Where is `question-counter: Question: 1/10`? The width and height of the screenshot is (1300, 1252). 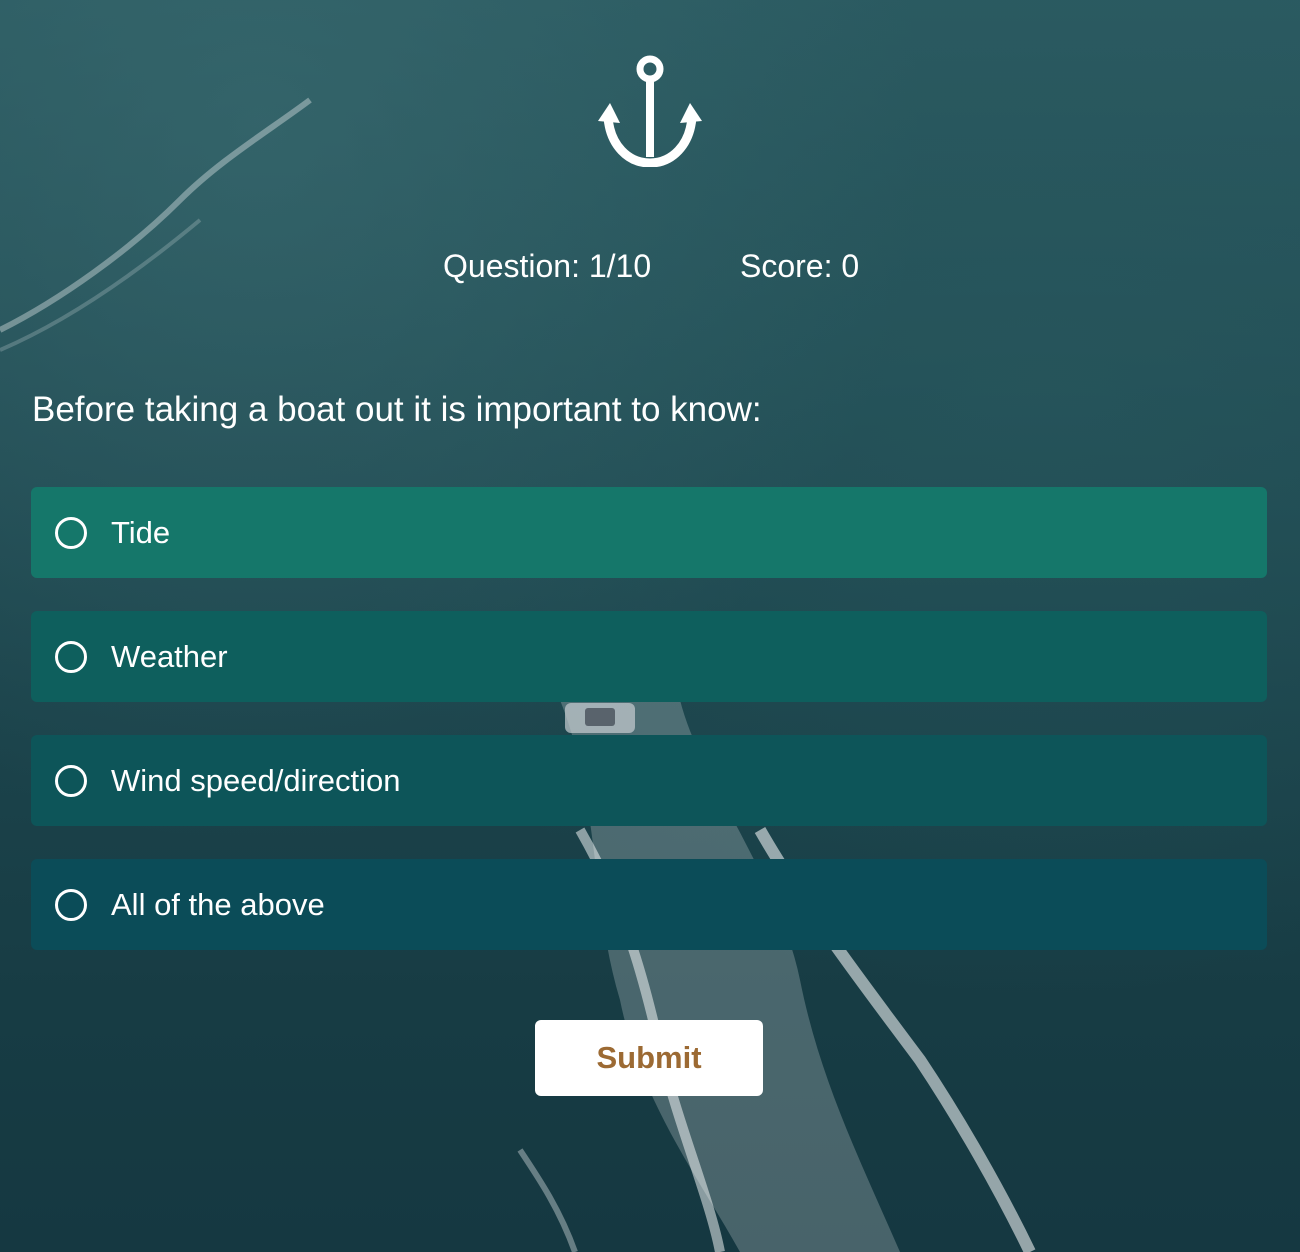 question-counter: Question: 1/10 is located at coordinates (547, 266).